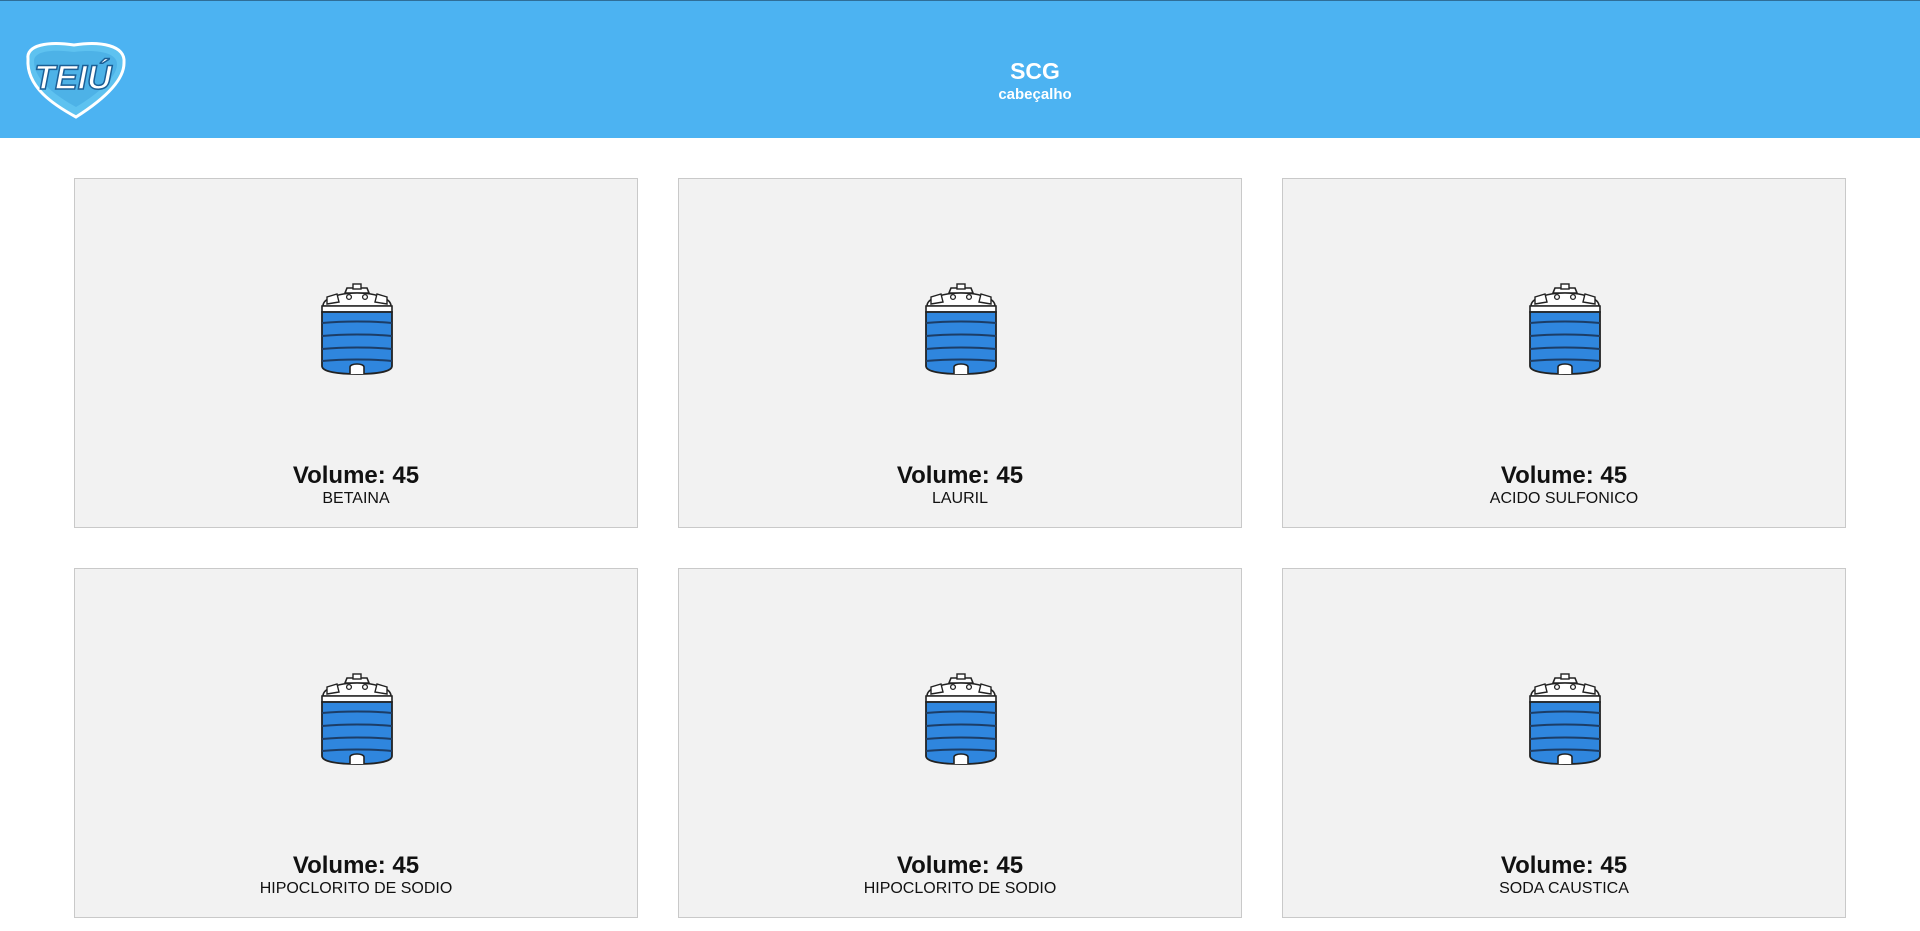 This screenshot has height=931, width=1920. Describe the element at coordinates (1035, 71) in the screenshot. I see `page-title: SCG` at that location.